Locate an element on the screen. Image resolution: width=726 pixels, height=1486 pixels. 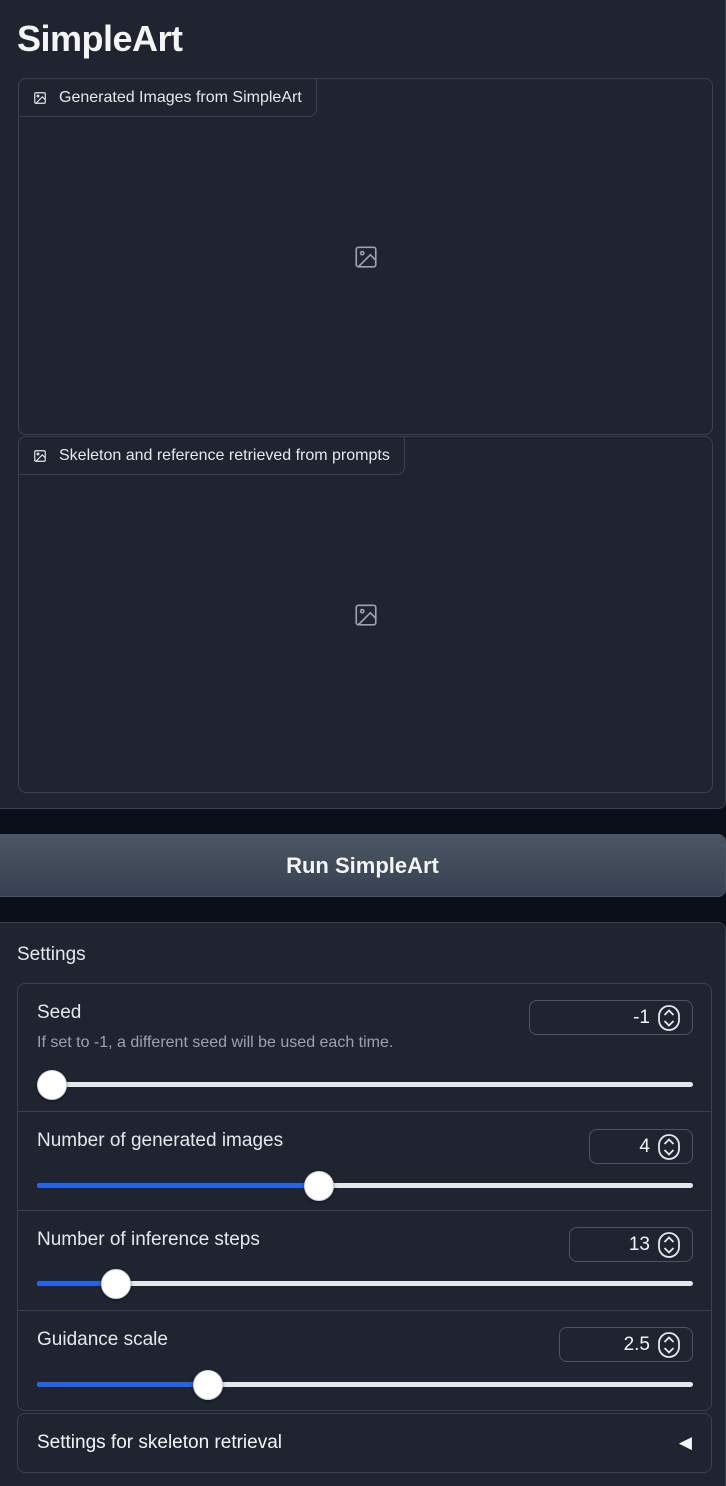
num-steps-slider-thumb is located at coordinates (115, 1283).